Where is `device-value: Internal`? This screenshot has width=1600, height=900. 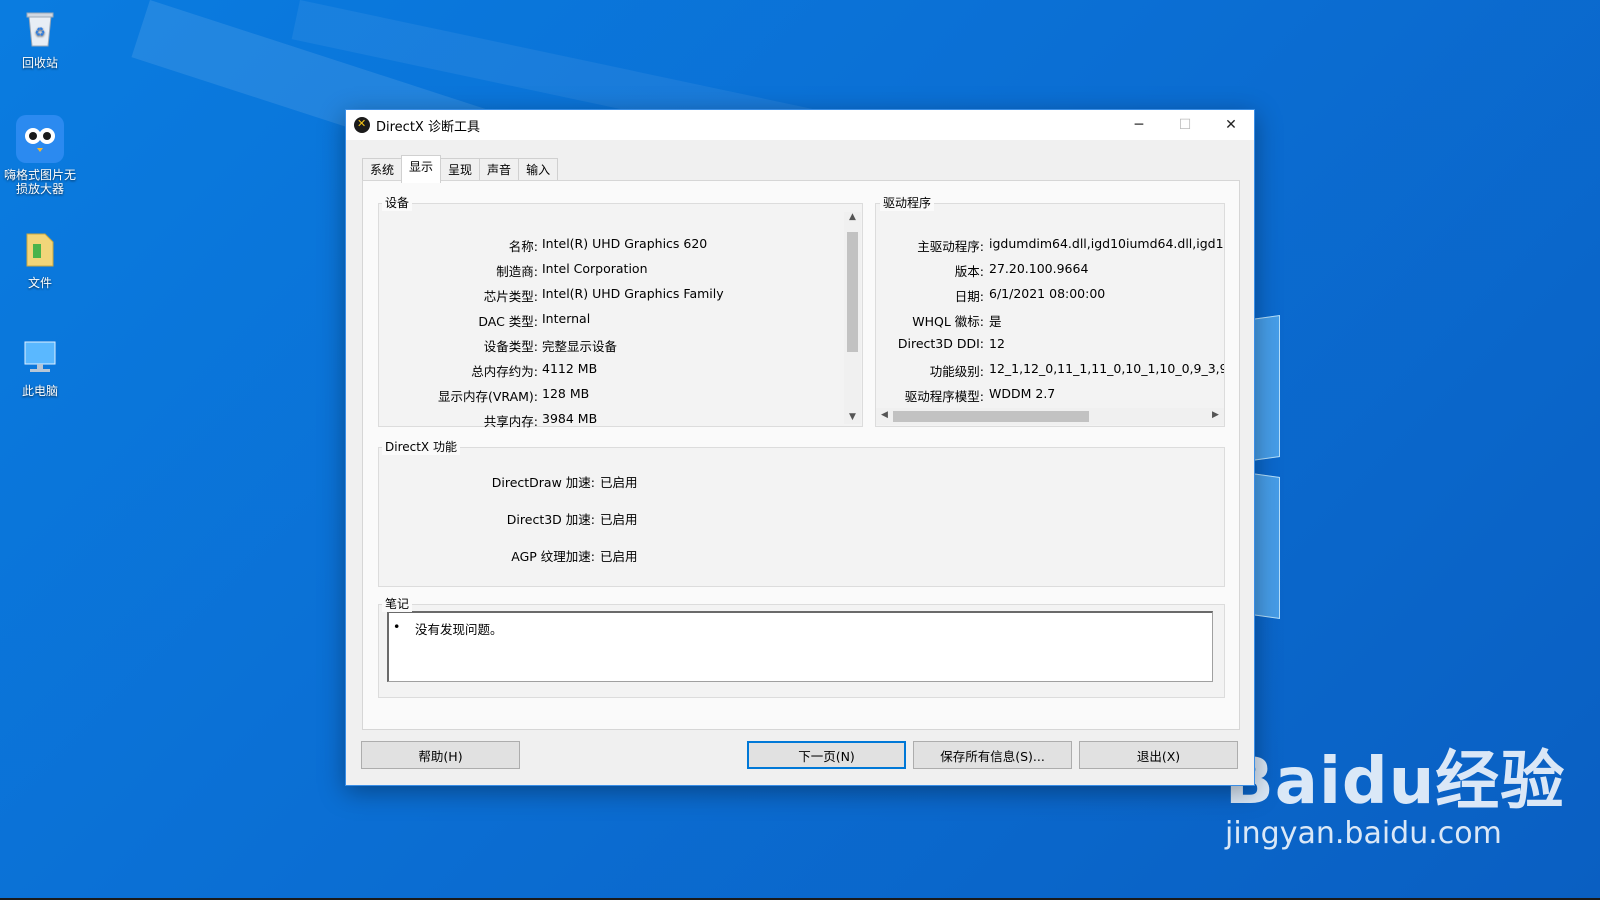 device-value: Internal is located at coordinates (566, 318).